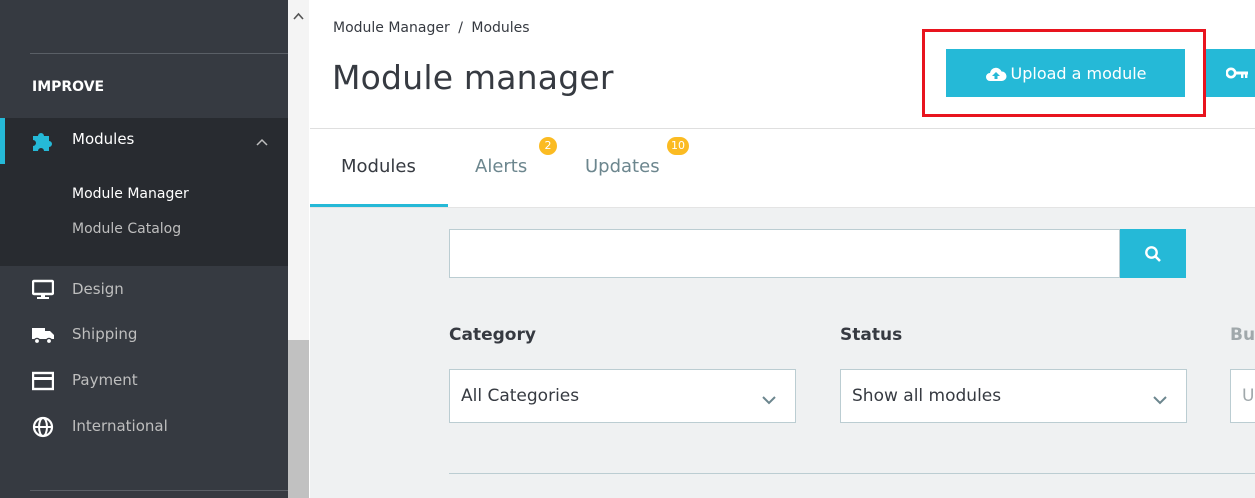 The height and width of the screenshot is (498, 1255). I want to click on module-search-input, so click(784, 253).